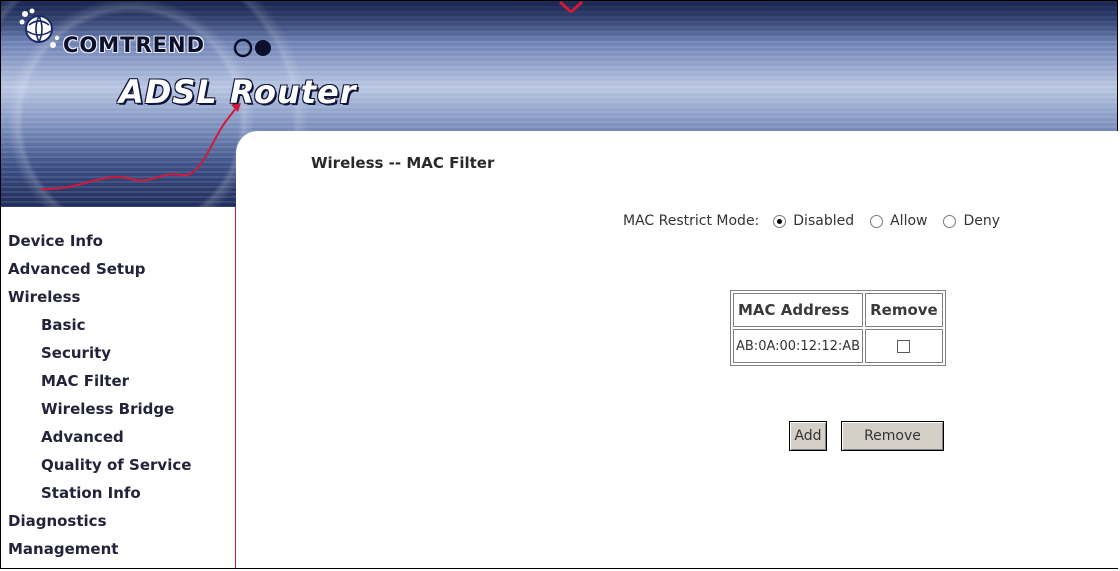 The height and width of the screenshot is (571, 1120). Describe the element at coordinates (950, 221) in the screenshot. I see `radio-deny` at that location.